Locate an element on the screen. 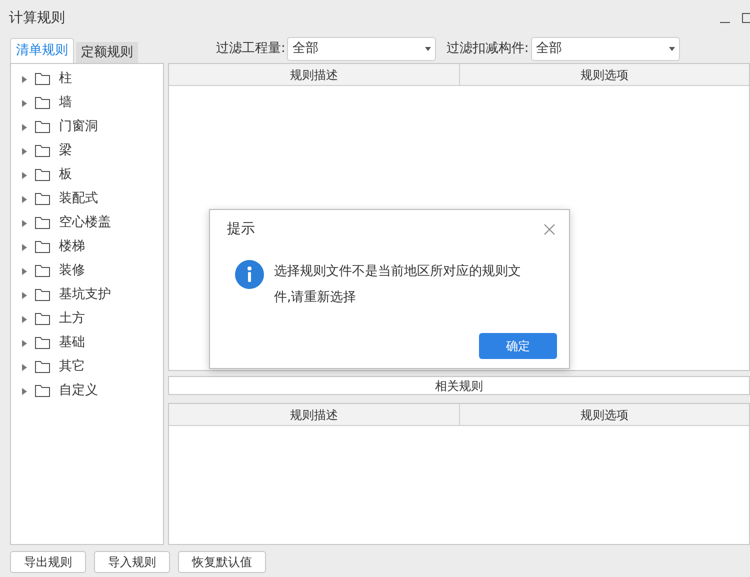 Image resolution: width=750 pixels, height=577 pixels. tree-item: 墙 is located at coordinates (87, 103).